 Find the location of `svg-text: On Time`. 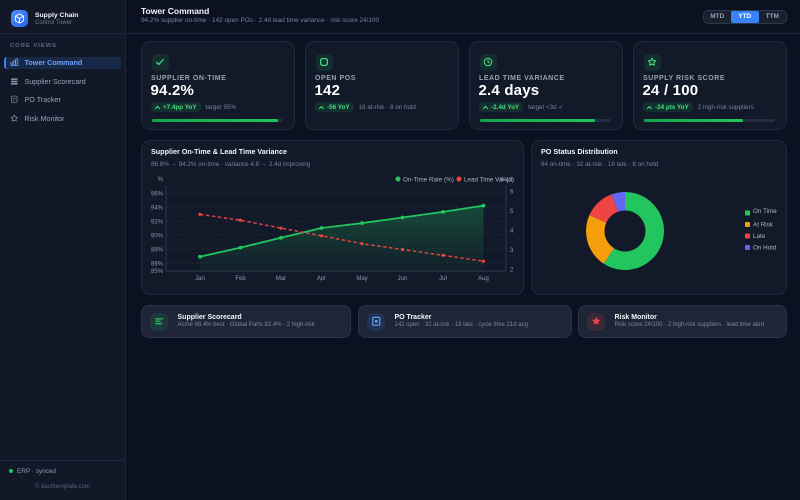

svg-text: On Time is located at coordinates (765, 211).